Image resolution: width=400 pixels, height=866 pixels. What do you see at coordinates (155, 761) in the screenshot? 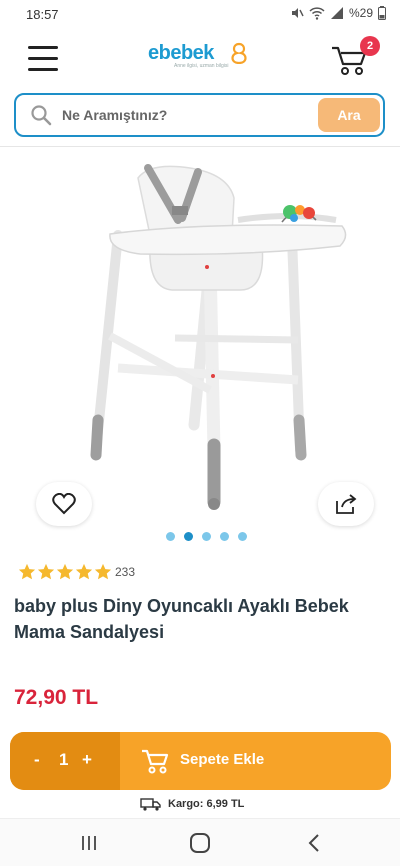
I see `cart-add-icon` at bounding box center [155, 761].